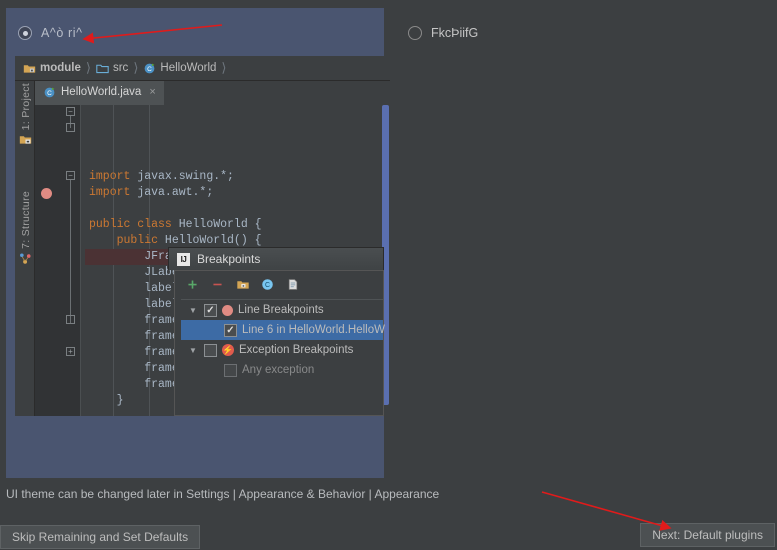 The height and width of the screenshot is (550, 777). I want to click on sidebar-item-structure-label: 7: Structure, so click(25, 220).